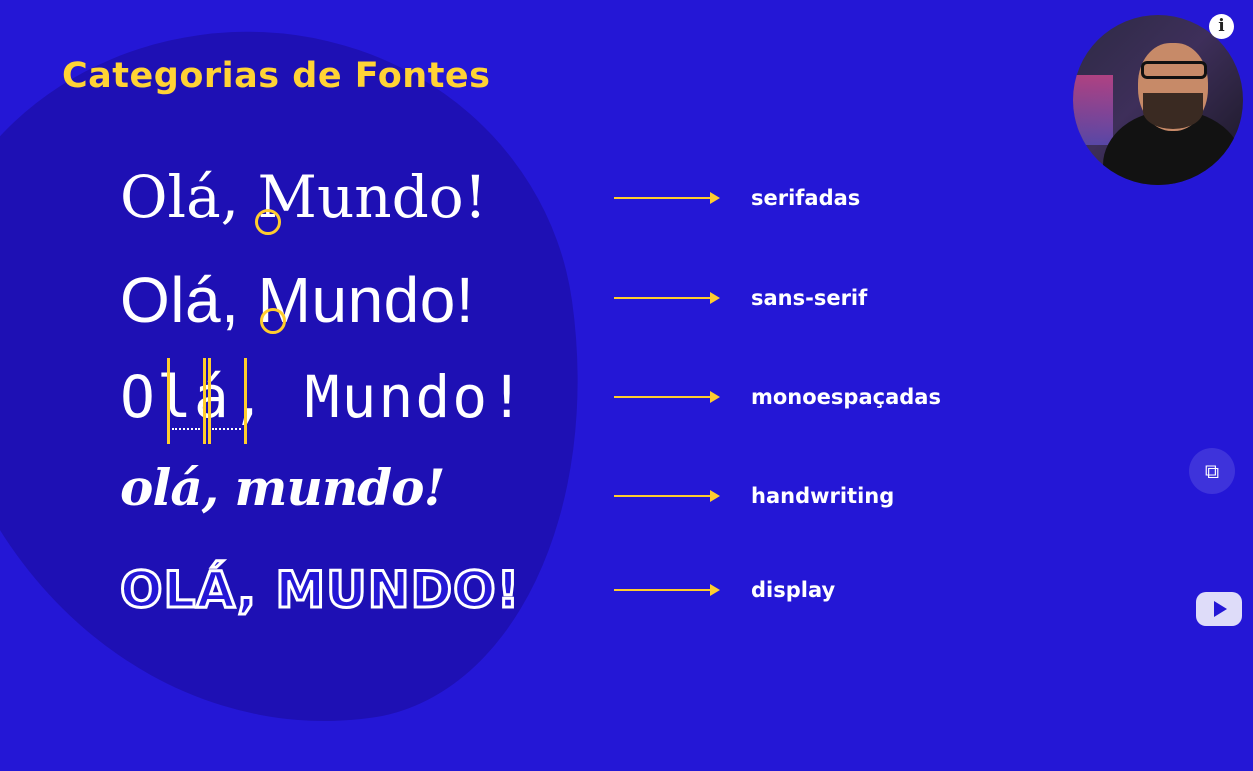  Describe the element at coordinates (1212, 471) in the screenshot. I see `picture-in-picture-icon: ⧉` at that location.